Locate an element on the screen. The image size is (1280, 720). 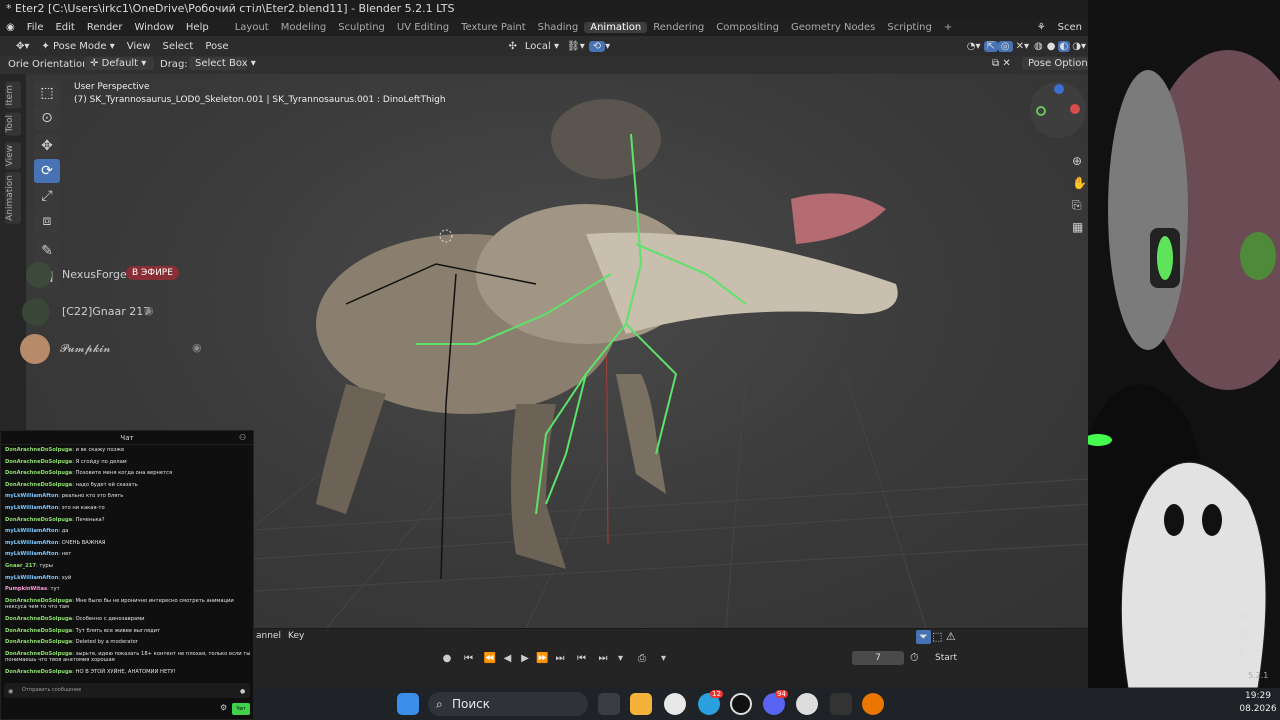
pan-hand-icon: ✋ is located at coordinates (1079, 183).